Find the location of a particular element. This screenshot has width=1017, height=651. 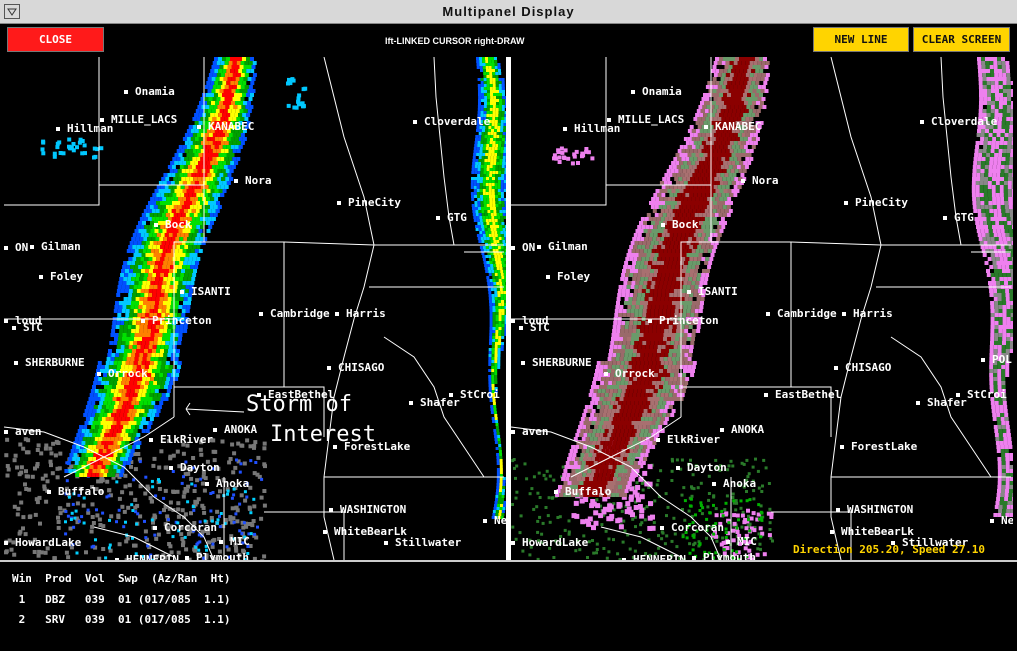

city-label: WASHINGTON is located at coordinates (367, 509).